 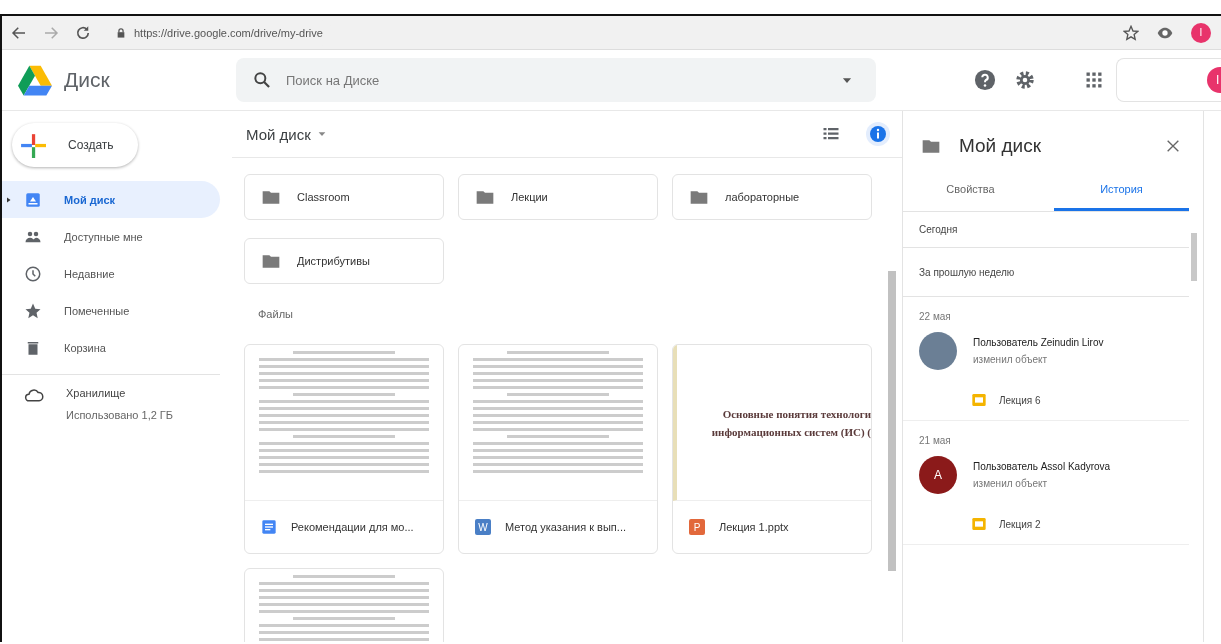 I want to click on apps-grid-icon, so click(x=1094, y=80).